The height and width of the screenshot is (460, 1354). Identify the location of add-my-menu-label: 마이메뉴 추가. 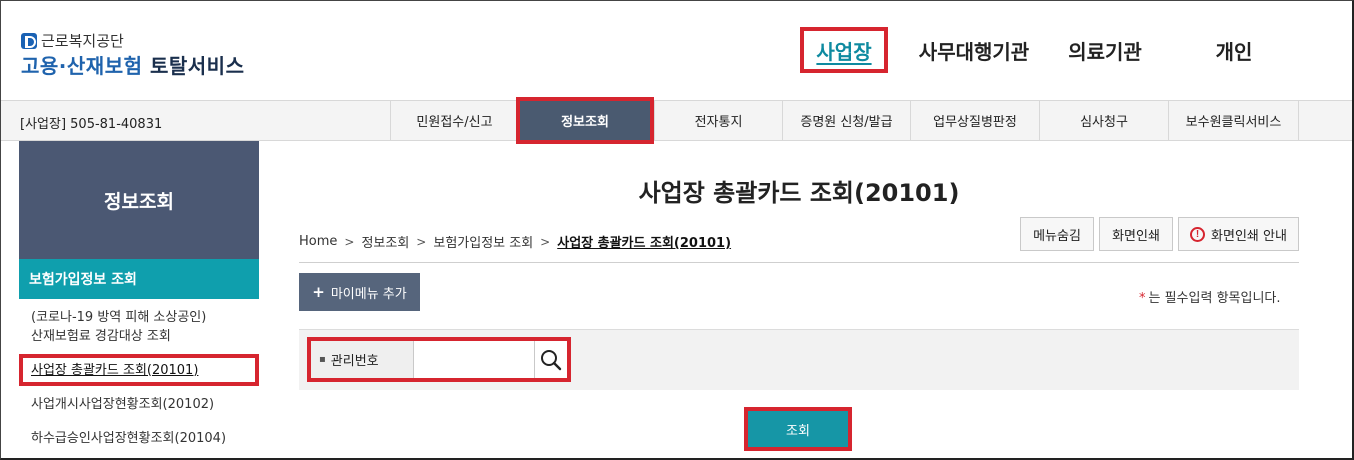
(368, 294).